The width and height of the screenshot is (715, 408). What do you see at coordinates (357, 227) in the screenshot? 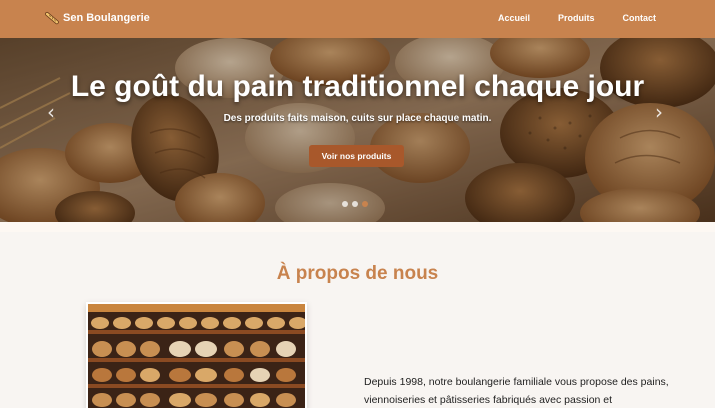
I see `section-divider` at bounding box center [357, 227].